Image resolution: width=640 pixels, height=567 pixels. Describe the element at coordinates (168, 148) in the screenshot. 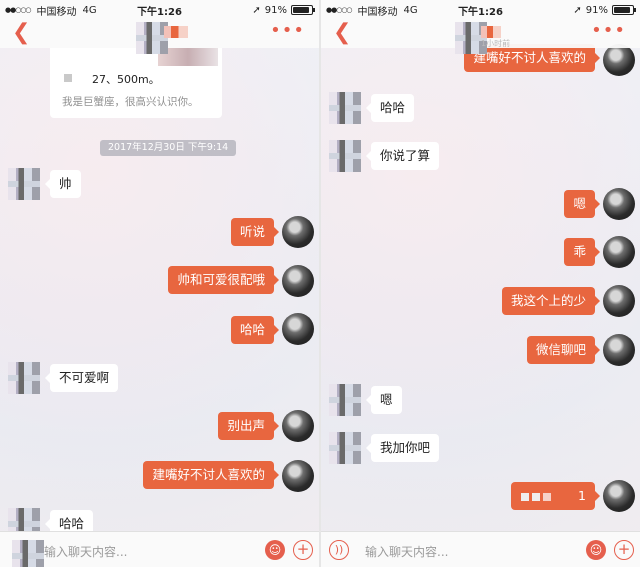

I see `time-divider: 2017年12月30日 下午9:14` at that location.